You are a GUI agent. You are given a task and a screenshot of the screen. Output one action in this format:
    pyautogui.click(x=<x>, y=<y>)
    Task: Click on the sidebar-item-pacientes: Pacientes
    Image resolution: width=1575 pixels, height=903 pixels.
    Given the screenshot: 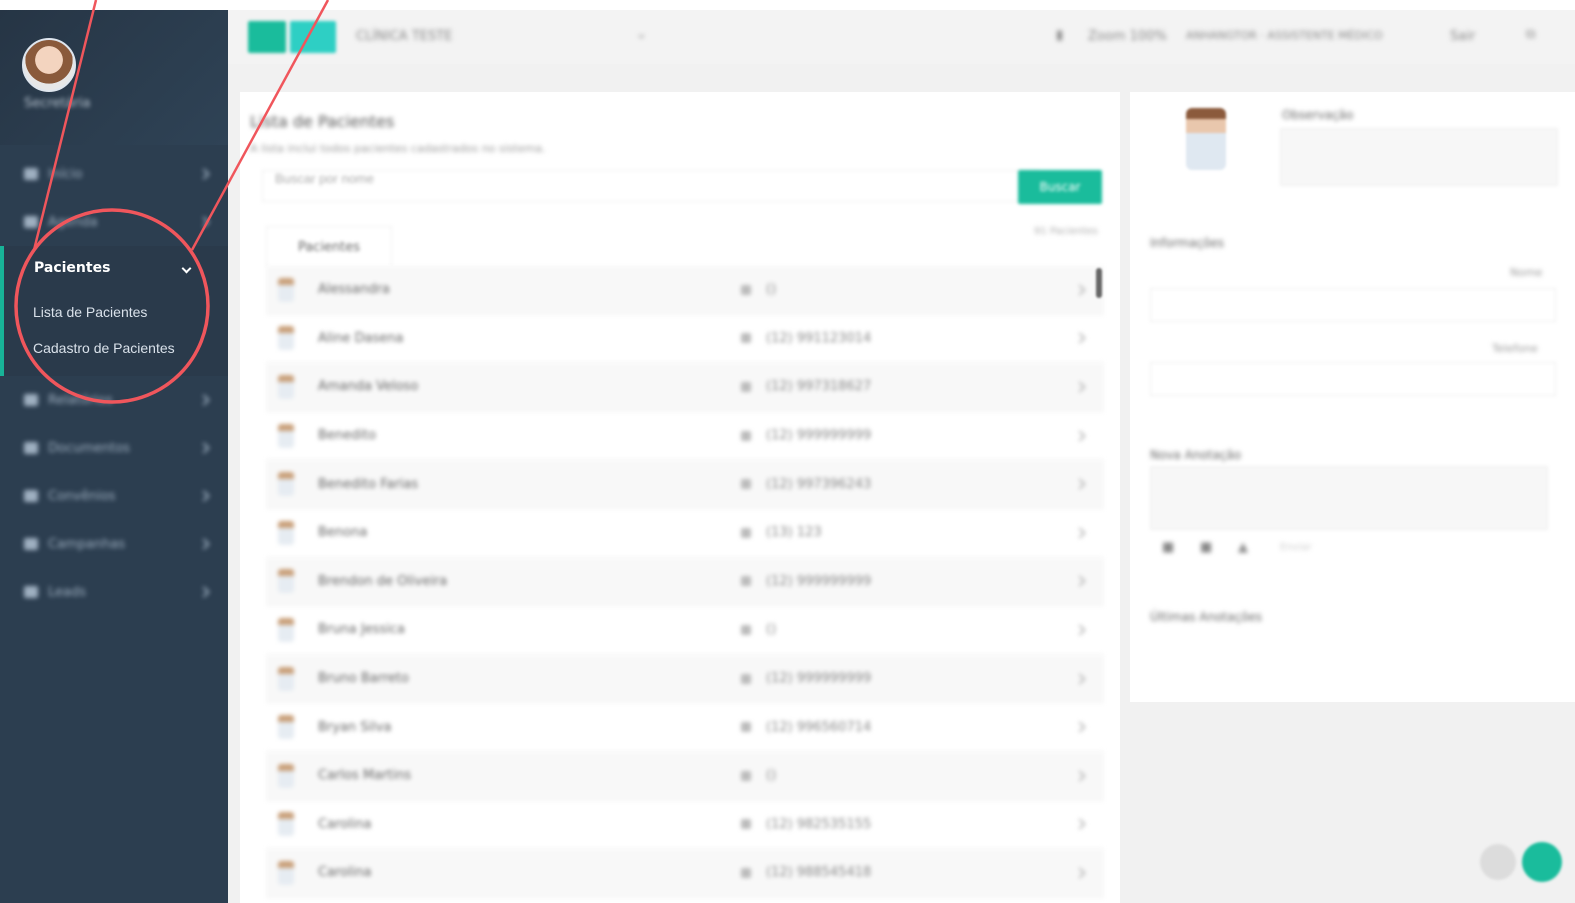 What is the action you would take?
    pyautogui.click(x=114, y=268)
    